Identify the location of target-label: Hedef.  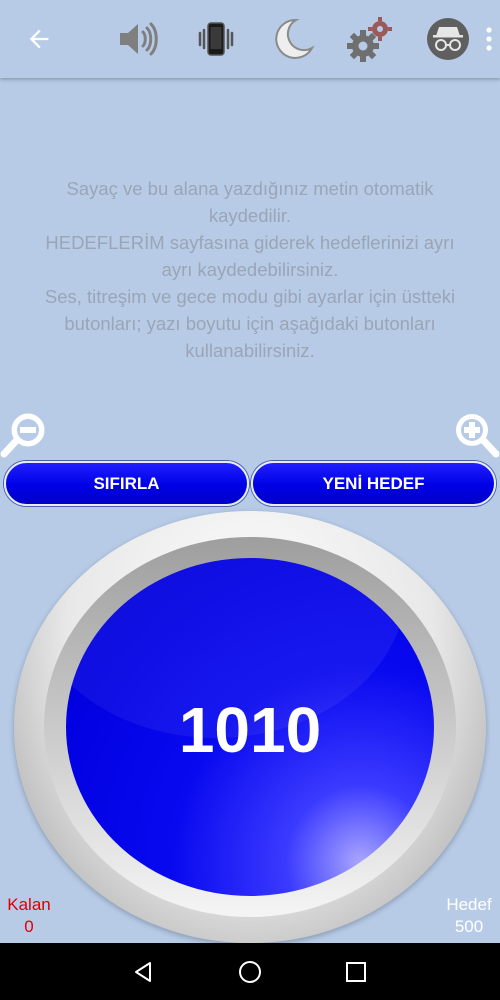
(469, 904).